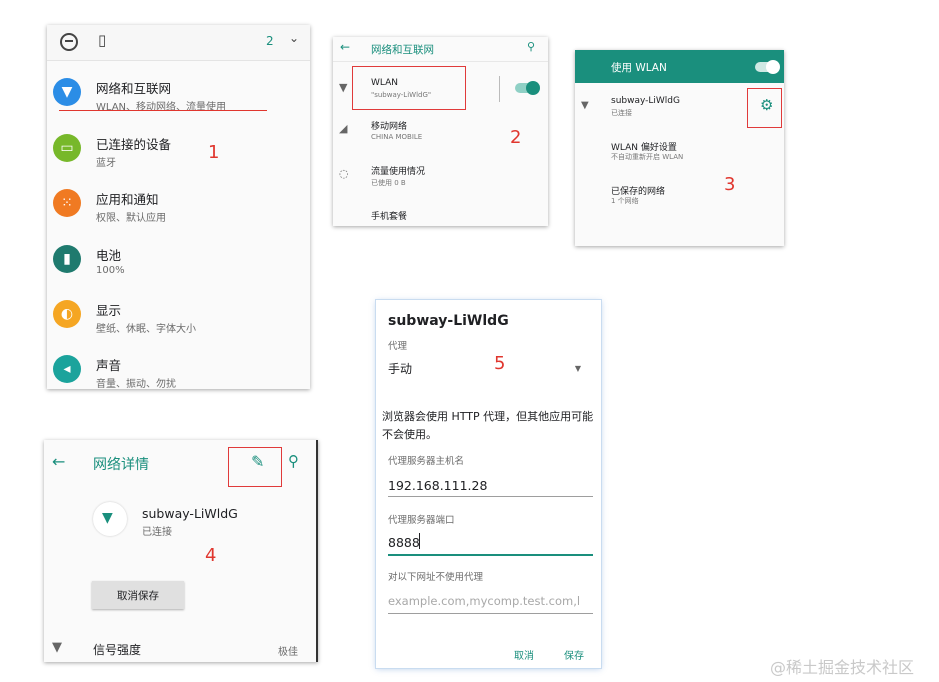 Image resolution: width=939 pixels, height=682 pixels. I want to click on settings-item-subtitle: 蓝牙, so click(106, 163).